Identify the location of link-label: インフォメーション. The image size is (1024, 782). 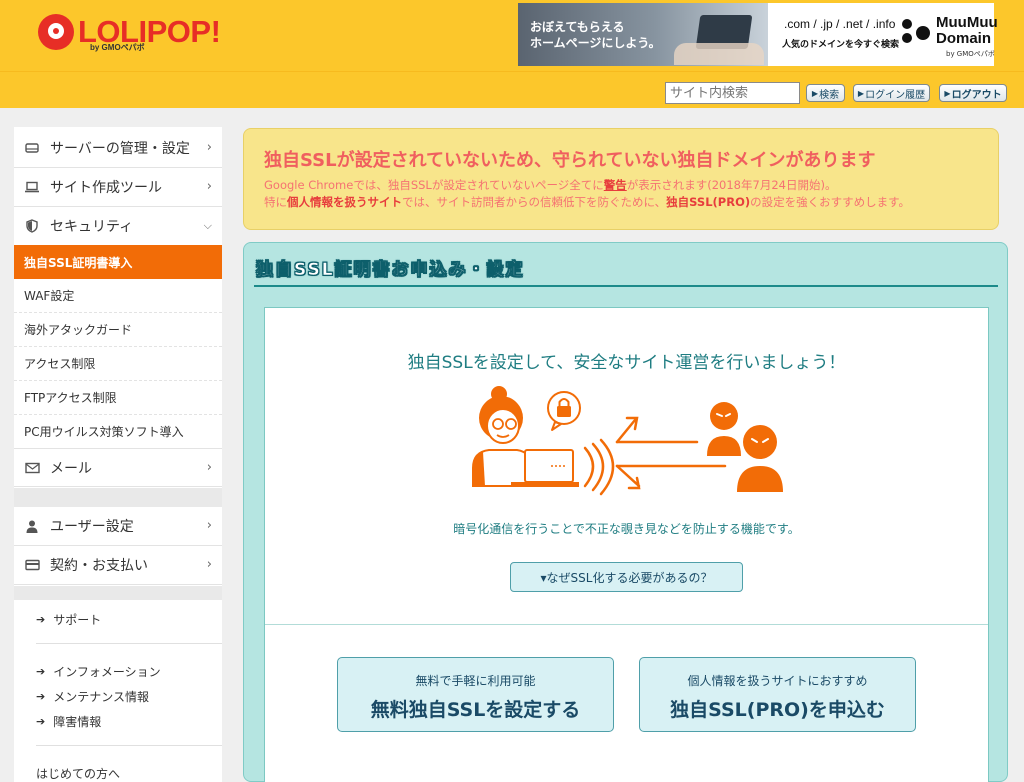
(107, 672).